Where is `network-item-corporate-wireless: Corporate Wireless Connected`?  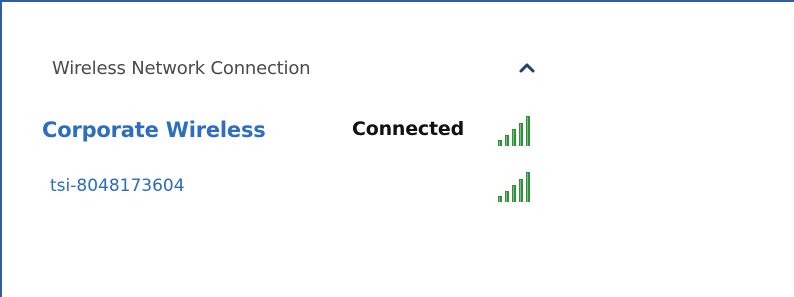 network-item-corporate-wireless: Corporate Wireless Connected is located at coordinates (292, 130).